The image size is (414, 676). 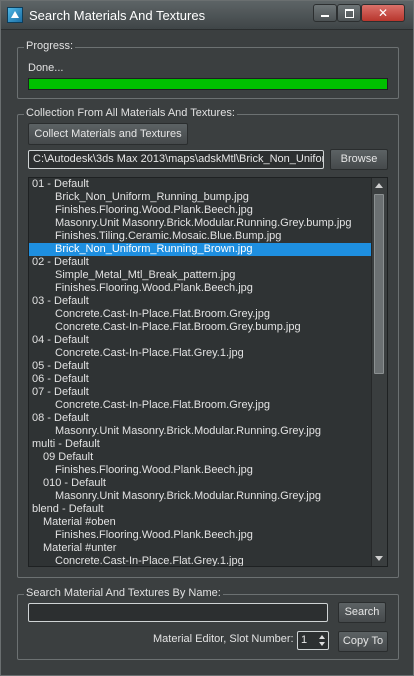 I want to click on slot-number-spinner: 1, so click(x=313, y=640).